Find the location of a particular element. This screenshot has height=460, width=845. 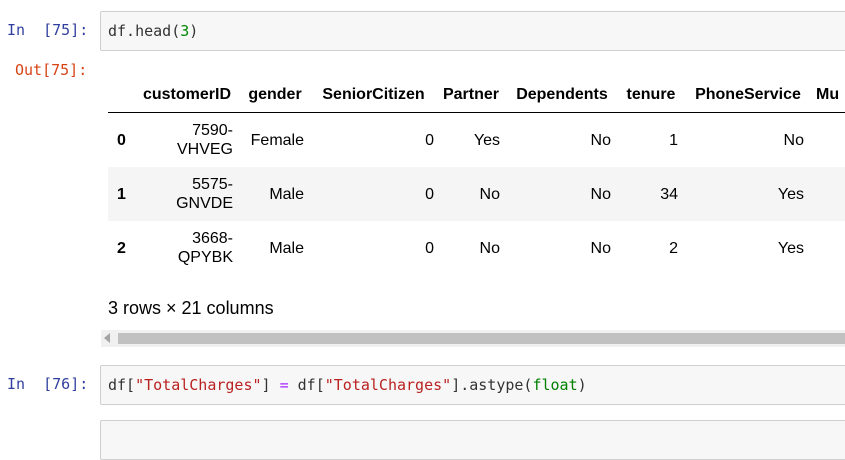

cell-tenure: 1 is located at coordinates (673, 140).